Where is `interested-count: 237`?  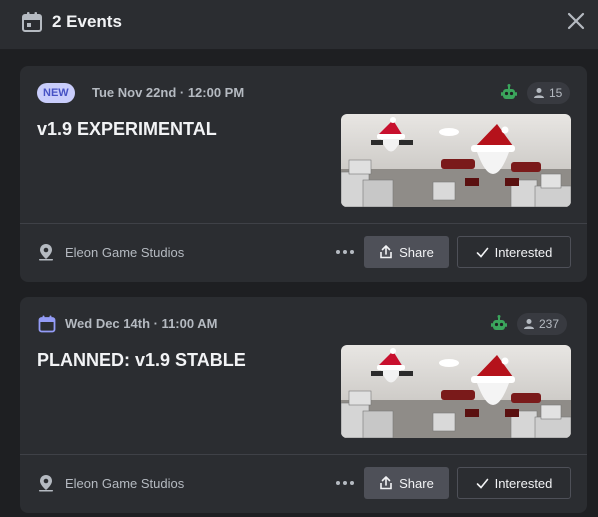 interested-count: 237 is located at coordinates (549, 324).